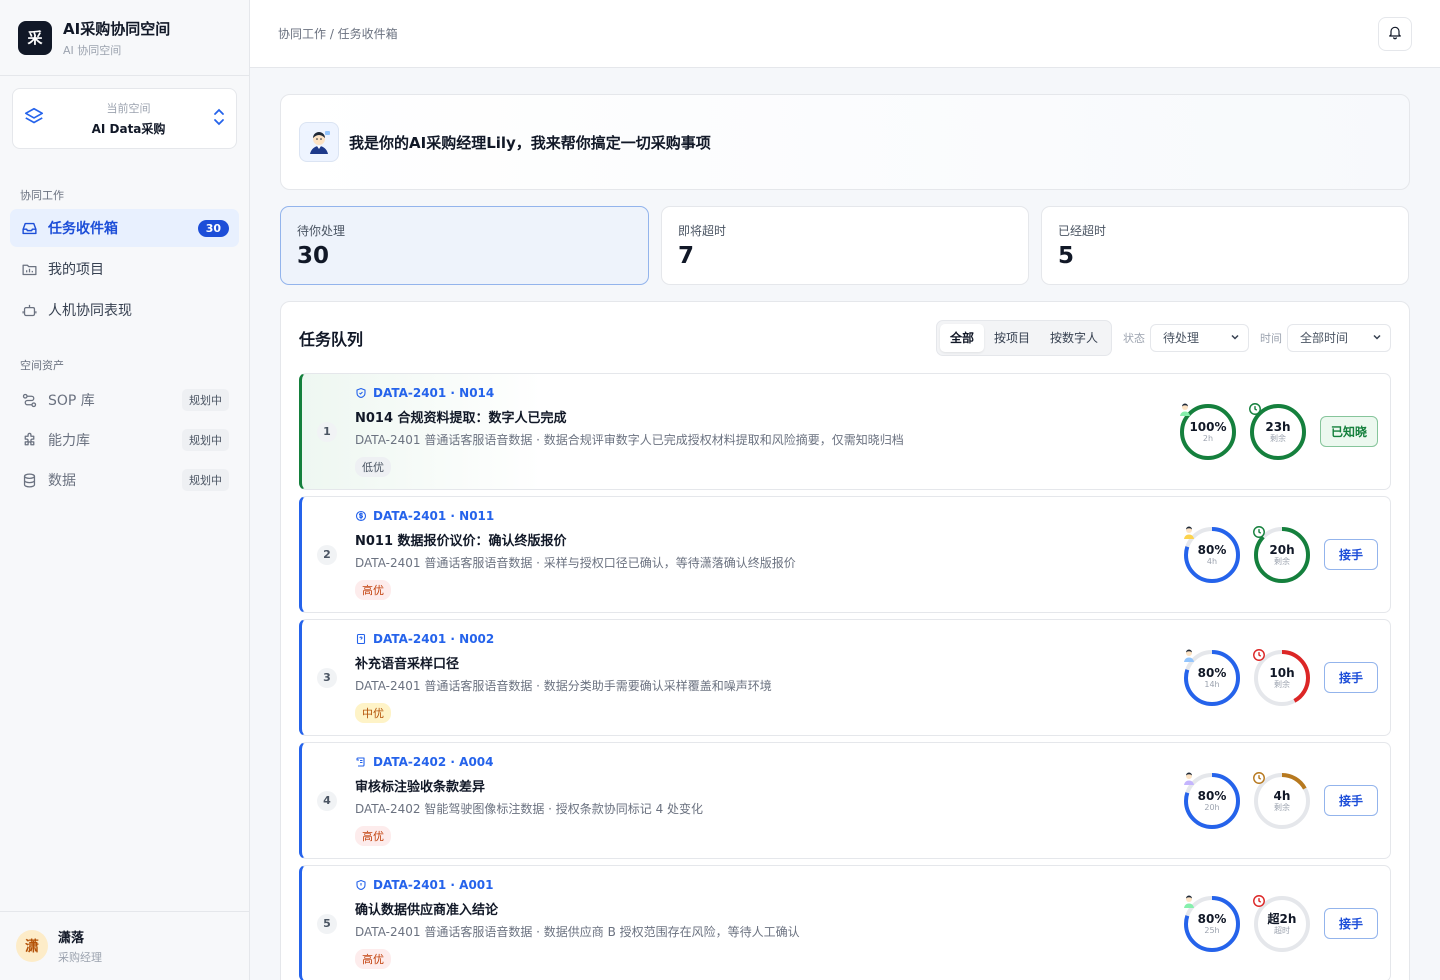 This screenshot has height=980, width=1440. Describe the element at coordinates (1271, 338) in the screenshot. I see `time-filter-label: 时间` at that location.